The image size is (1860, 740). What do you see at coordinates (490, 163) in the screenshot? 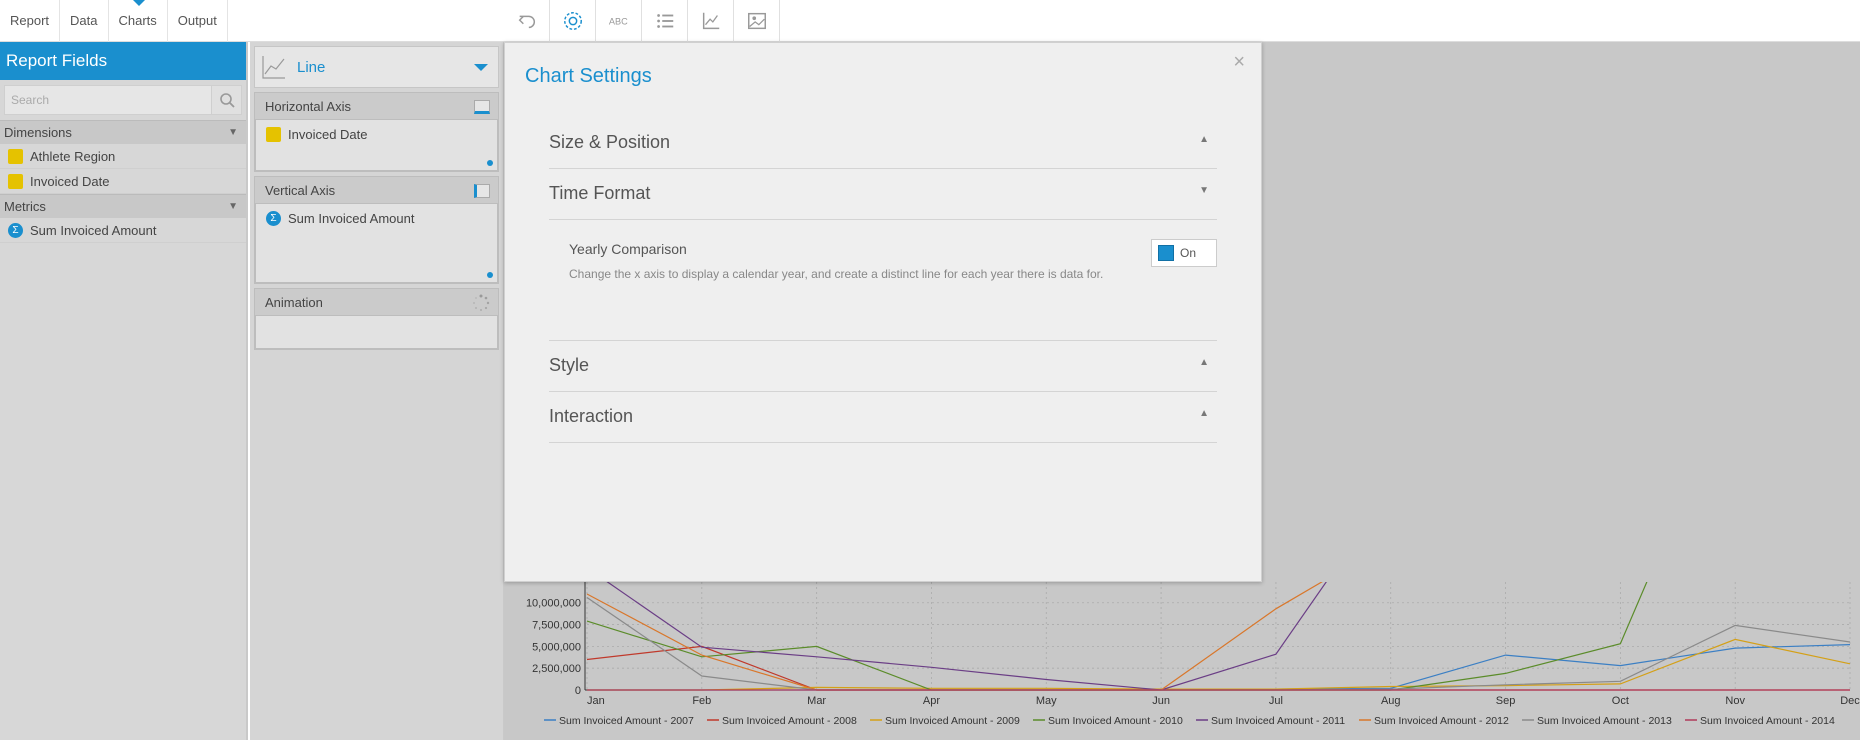
I see `drop-indicator` at bounding box center [490, 163].